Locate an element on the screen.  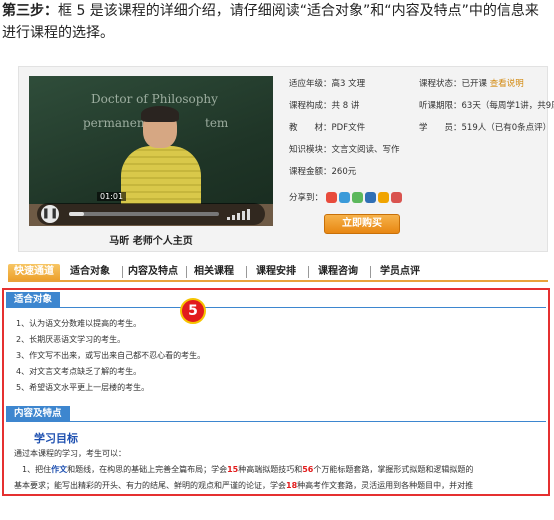
material-value: PDF文件 is located at coordinates (348, 128).